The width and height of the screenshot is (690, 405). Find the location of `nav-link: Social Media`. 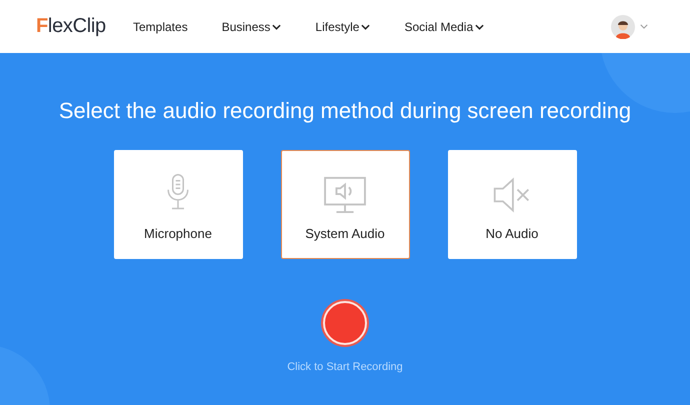

nav-link: Social Media is located at coordinates (444, 27).